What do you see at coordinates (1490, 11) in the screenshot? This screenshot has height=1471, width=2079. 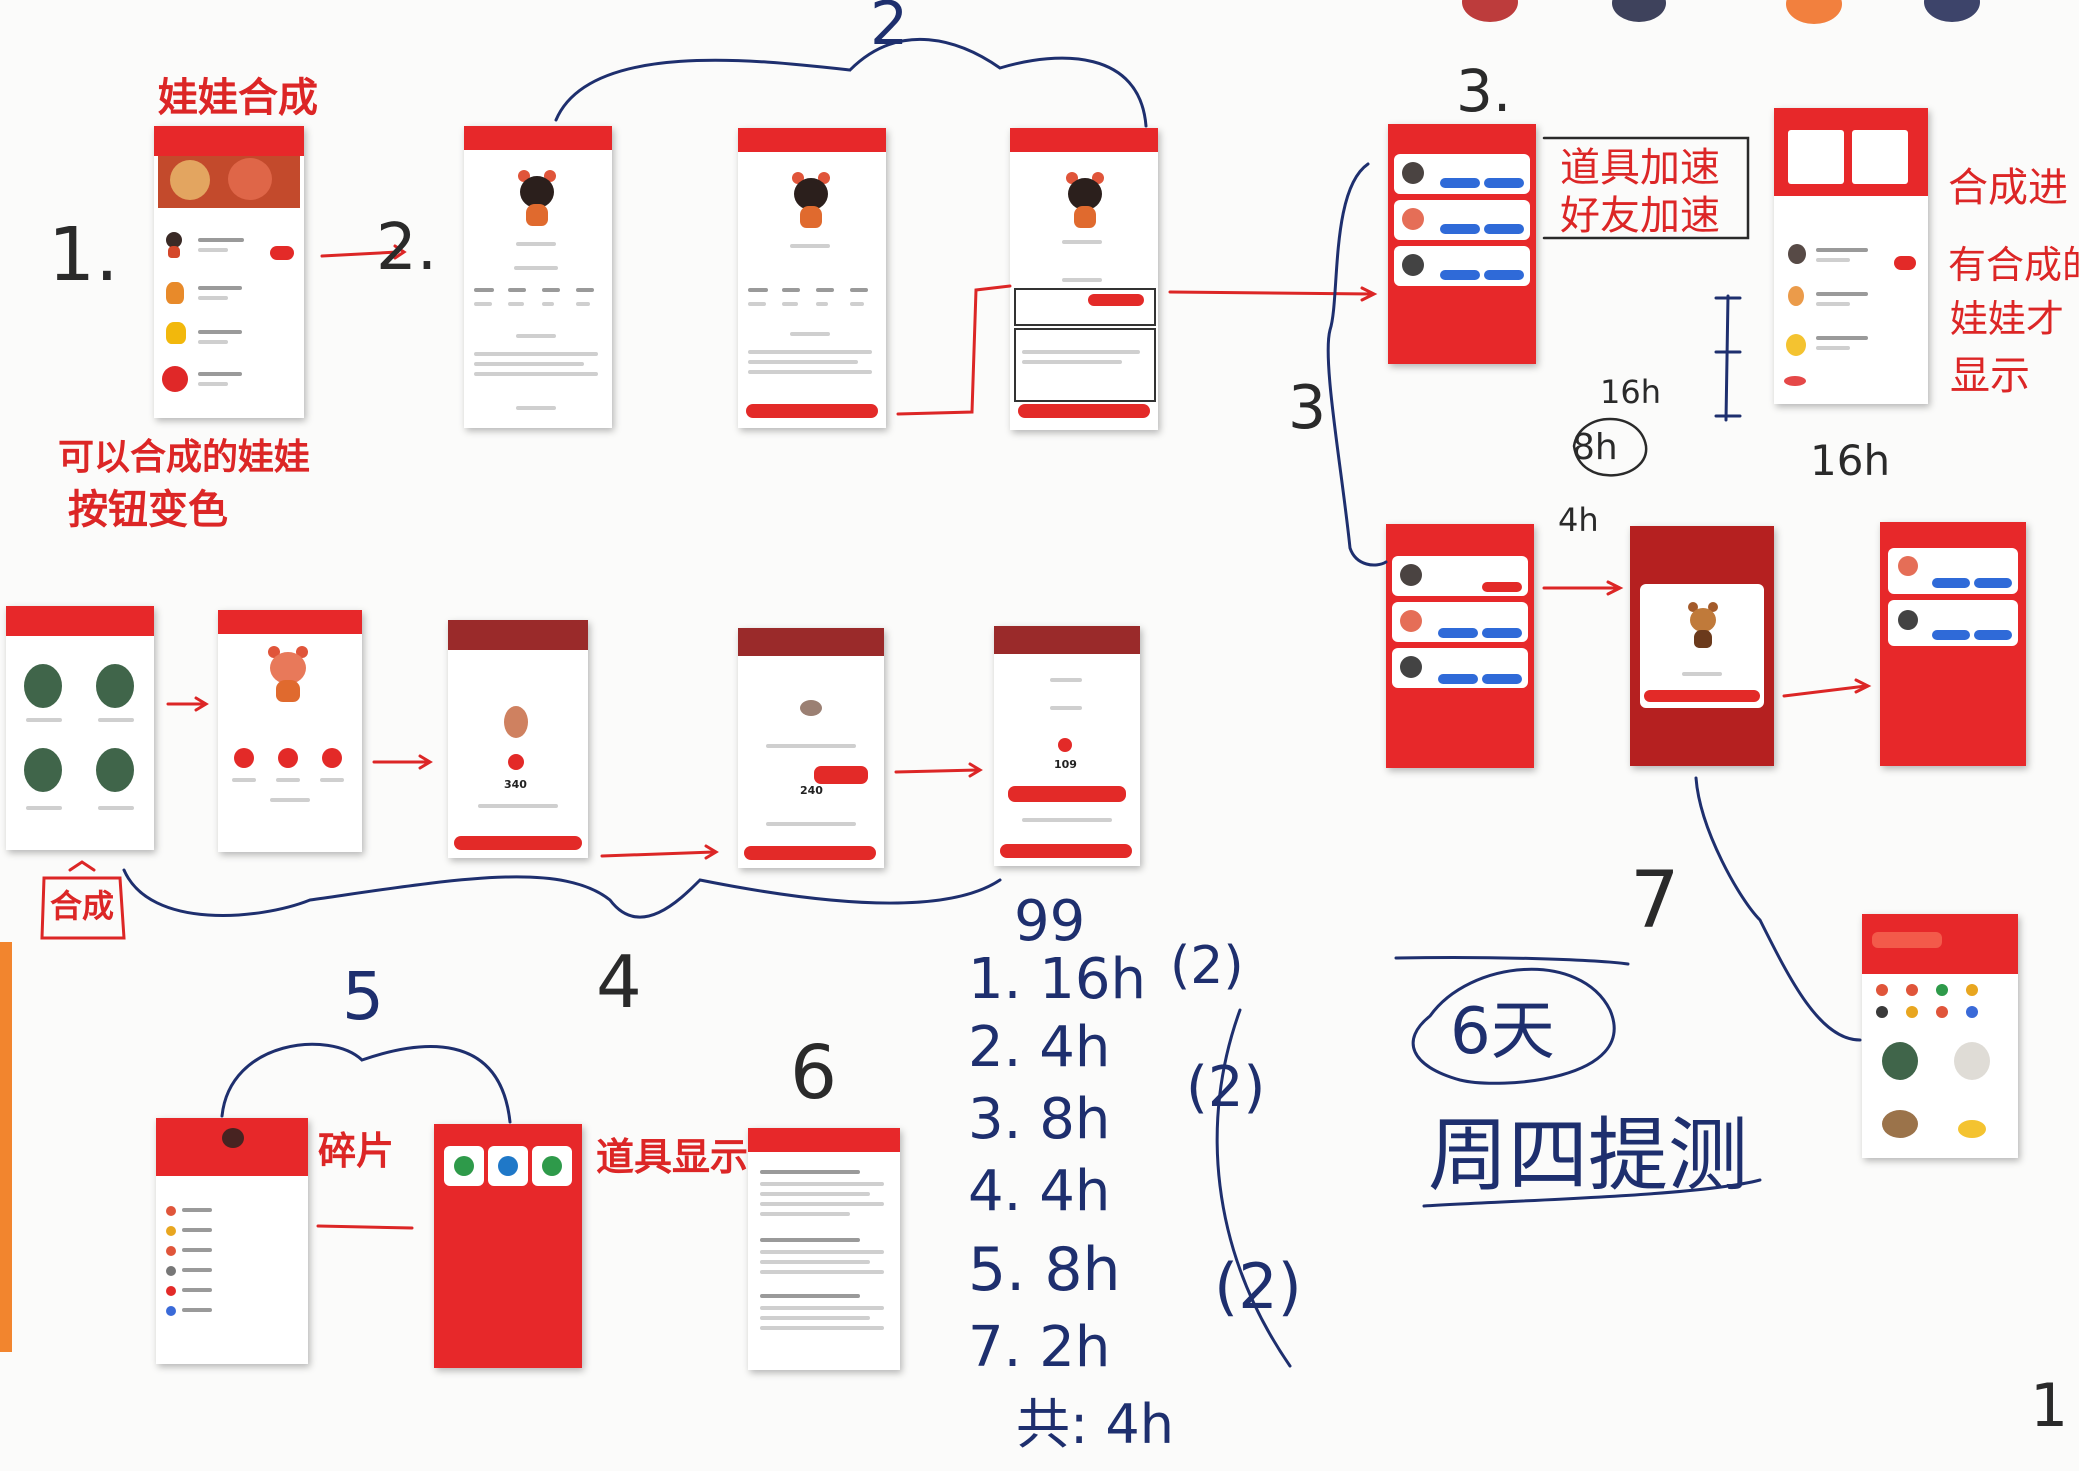 I see `red-magnet` at bounding box center [1490, 11].